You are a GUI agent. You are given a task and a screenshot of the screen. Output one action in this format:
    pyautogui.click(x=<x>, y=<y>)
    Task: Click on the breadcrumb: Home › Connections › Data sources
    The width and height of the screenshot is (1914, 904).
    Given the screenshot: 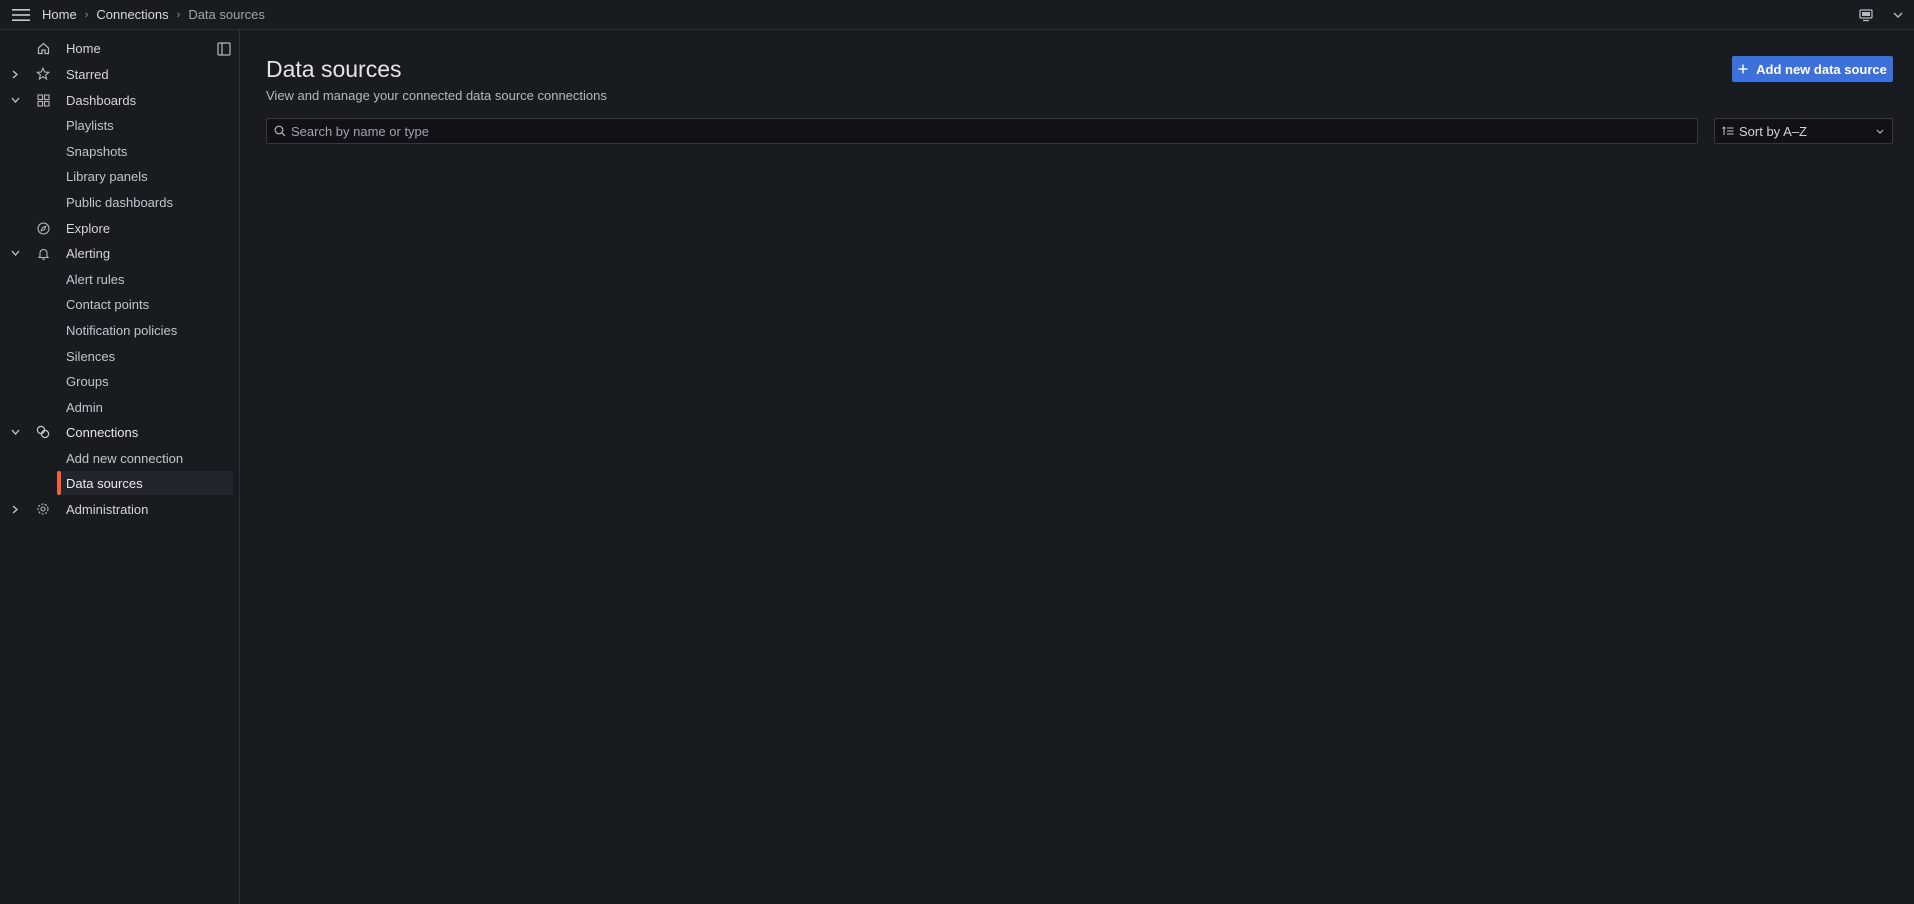 What is the action you would take?
    pyautogui.click(x=153, y=14)
    